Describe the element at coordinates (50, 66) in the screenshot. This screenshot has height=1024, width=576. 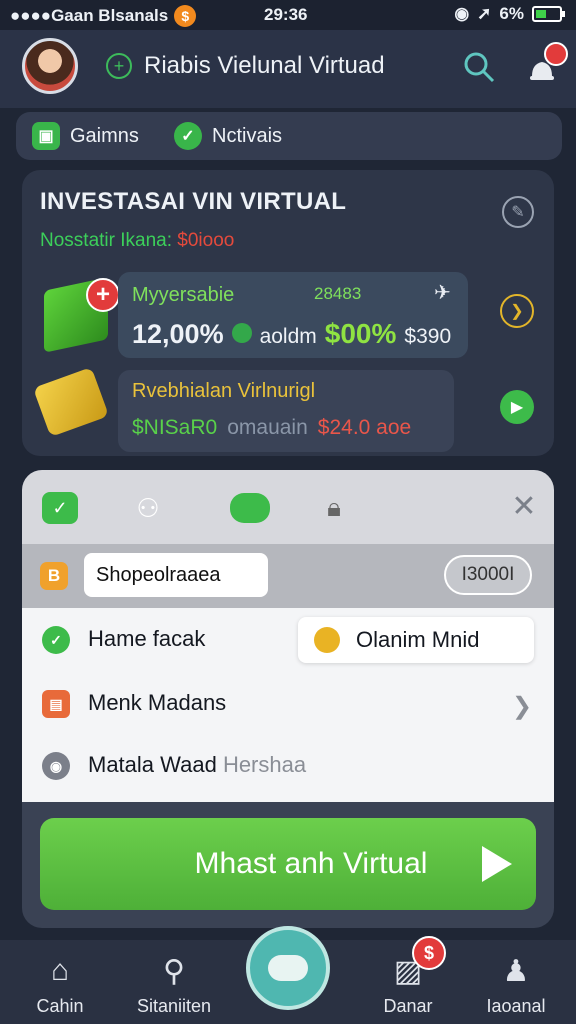
I see `avatar` at that location.